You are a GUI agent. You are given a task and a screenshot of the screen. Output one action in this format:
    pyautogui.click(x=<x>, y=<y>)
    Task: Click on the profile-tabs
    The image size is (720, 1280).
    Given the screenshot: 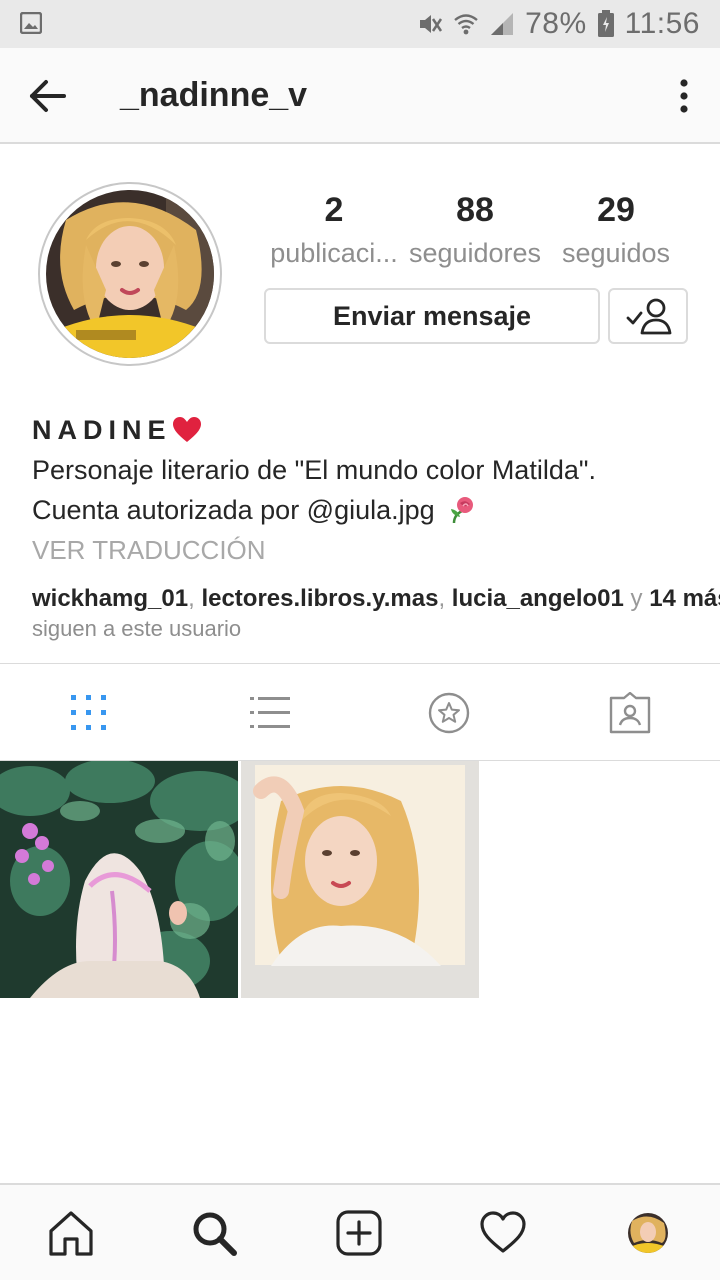 What is the action you would take?
    pyautogui.click(x=360, y=712)
    